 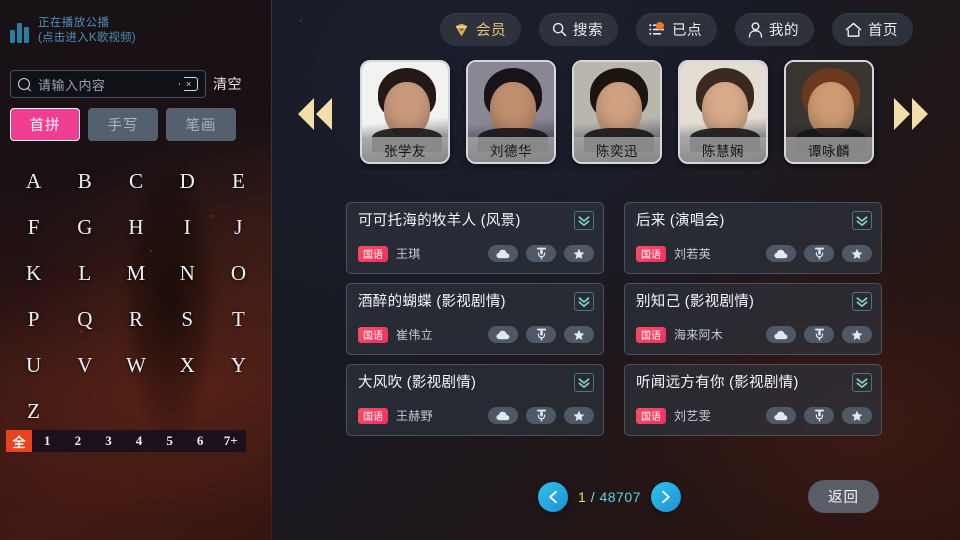 I want to click on singer-card: 张学友, so click(x=405, y=112).